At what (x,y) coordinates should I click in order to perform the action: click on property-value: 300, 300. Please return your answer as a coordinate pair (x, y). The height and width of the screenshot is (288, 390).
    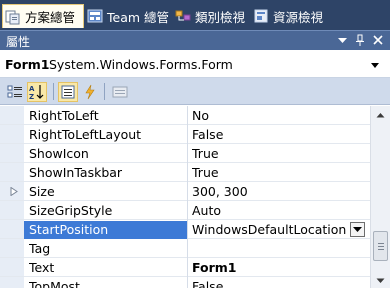
    Looking at the image, I should click on (280, 192).